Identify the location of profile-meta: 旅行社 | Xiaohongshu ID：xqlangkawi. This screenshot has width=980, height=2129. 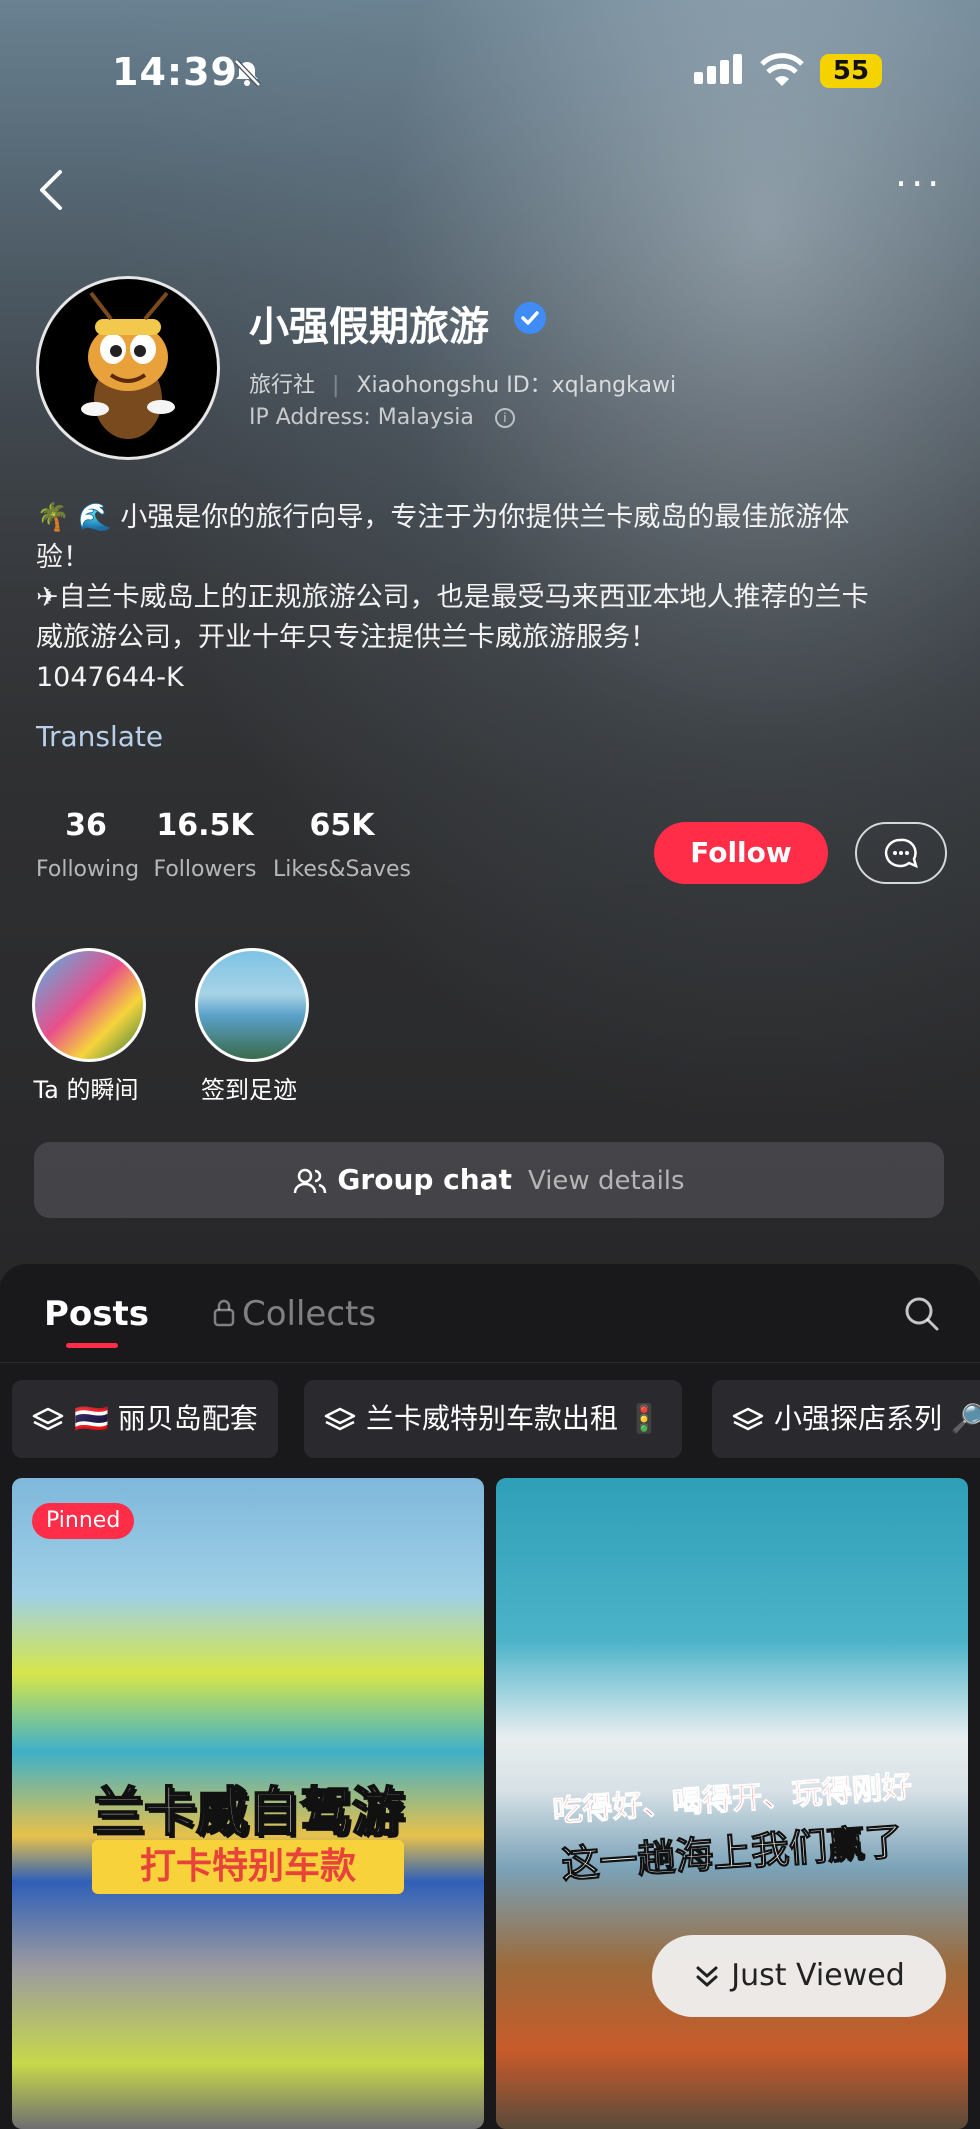
(462, 383).